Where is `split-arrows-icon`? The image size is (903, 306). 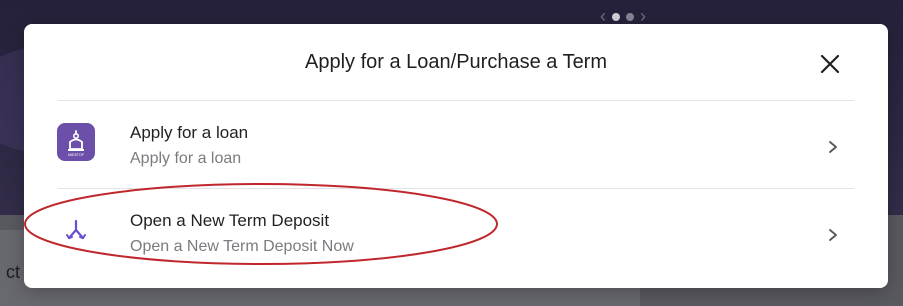
split-arrows-icon is located at coordinates (76, 230).